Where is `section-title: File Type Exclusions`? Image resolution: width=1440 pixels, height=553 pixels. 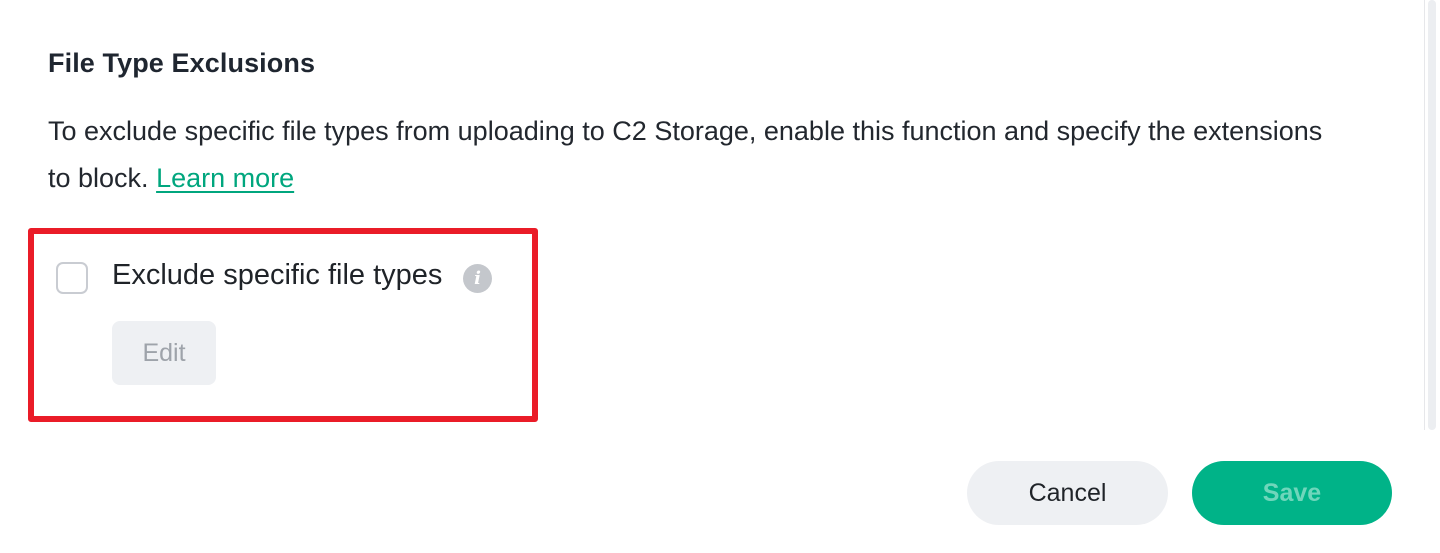
section-title: File Type Exclusions is located at coordinates (182, 63).